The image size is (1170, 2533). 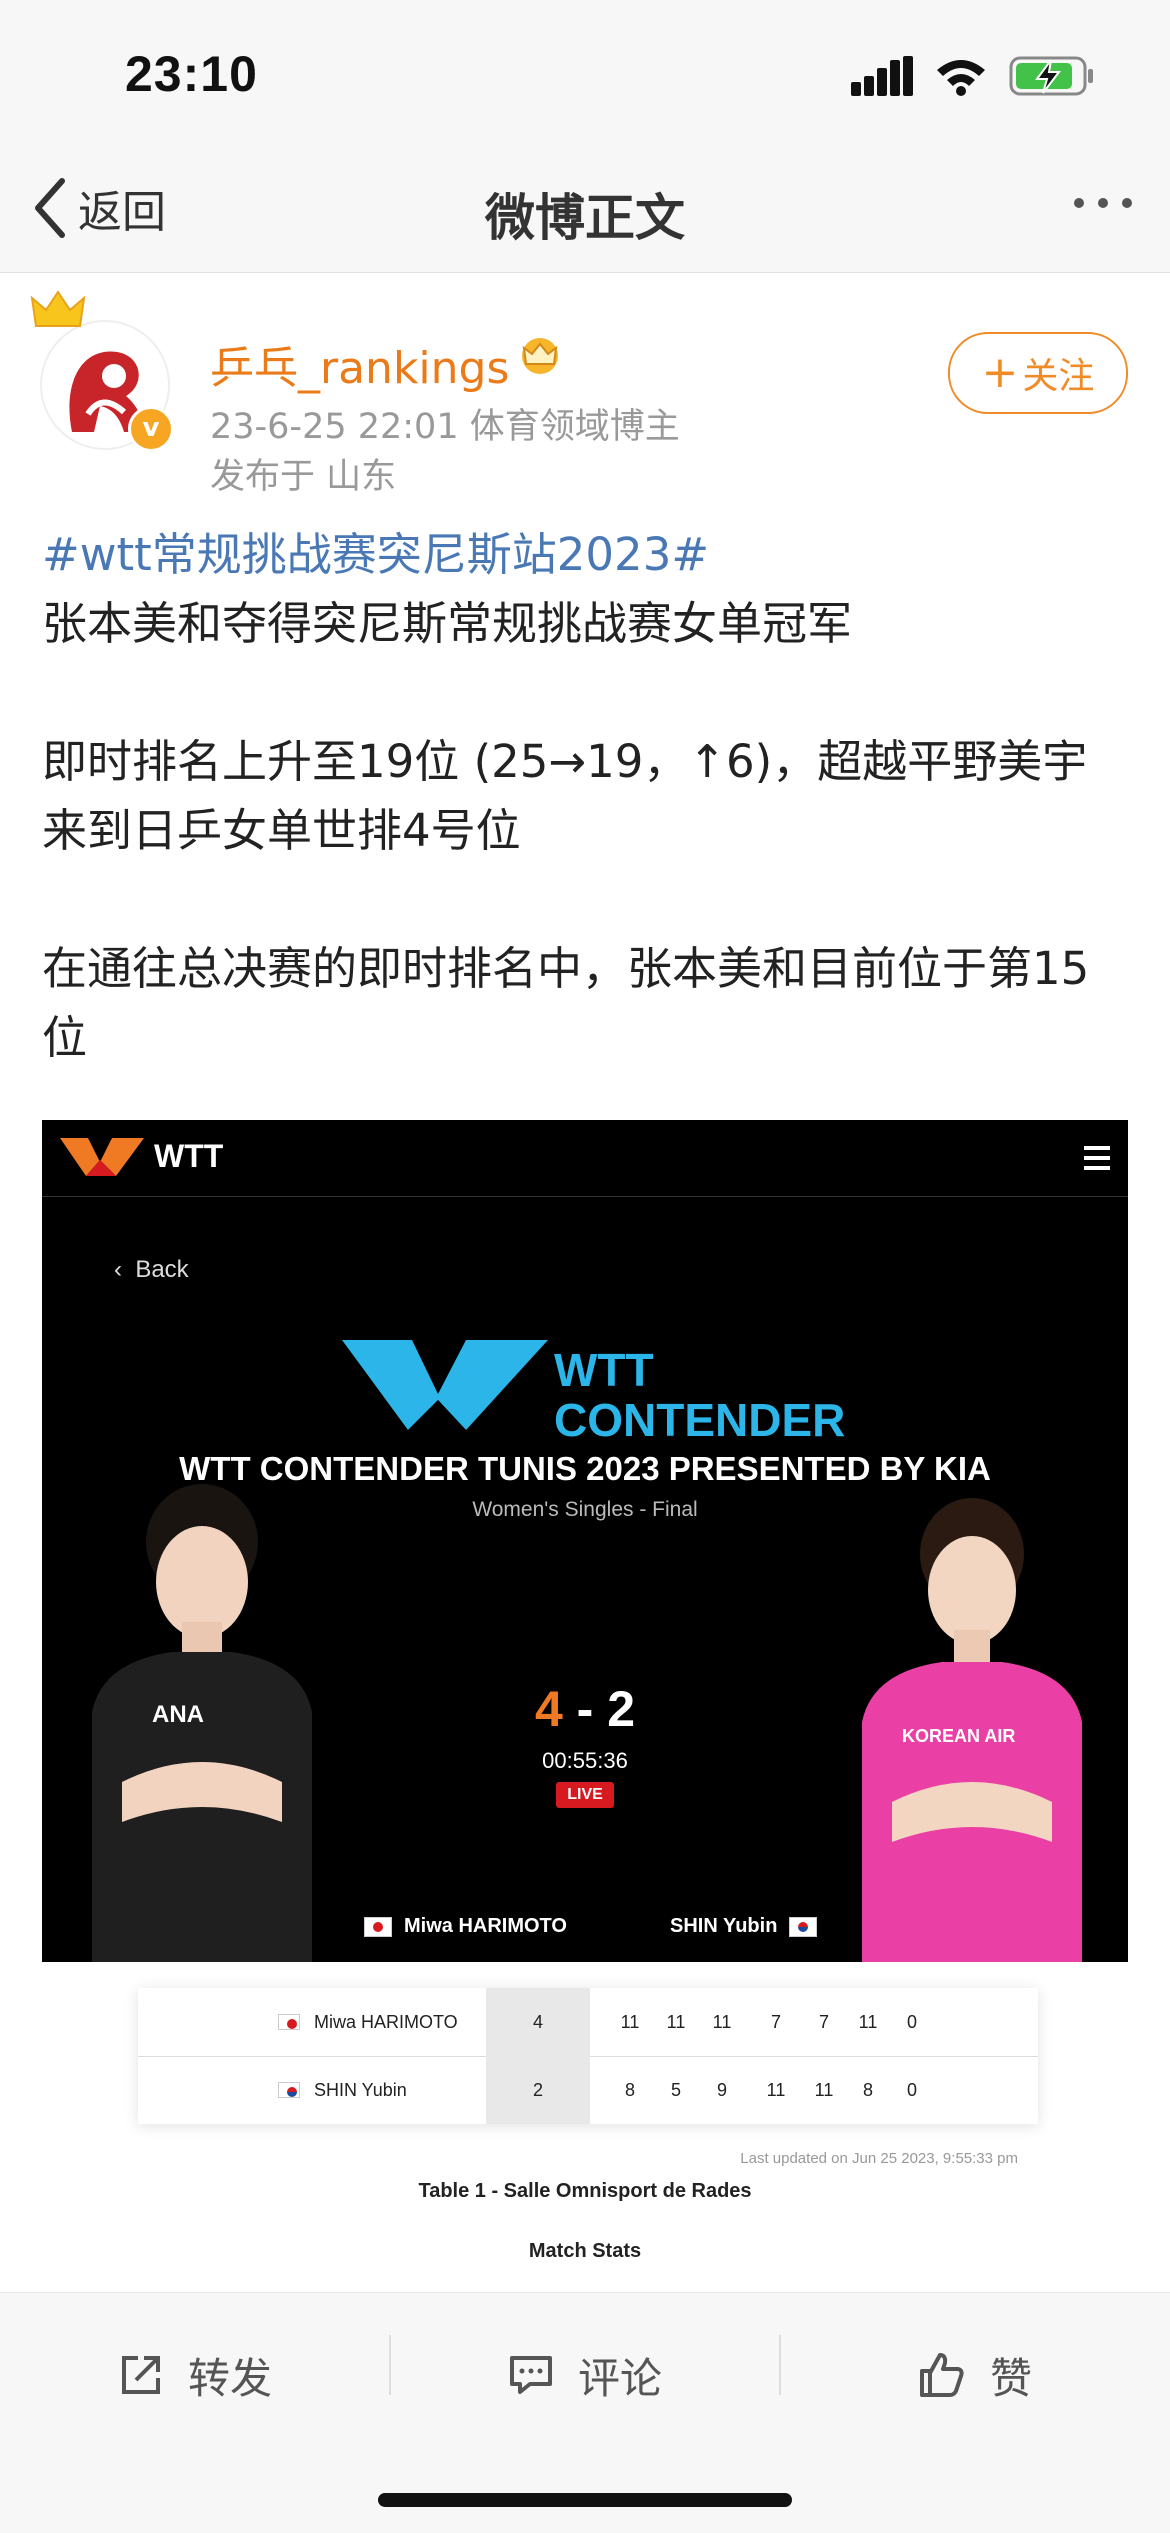 What do you see at coordinates (675, 2089) in the screenshot?
I see `game-score: 5` at bounding box center [675, 2089].